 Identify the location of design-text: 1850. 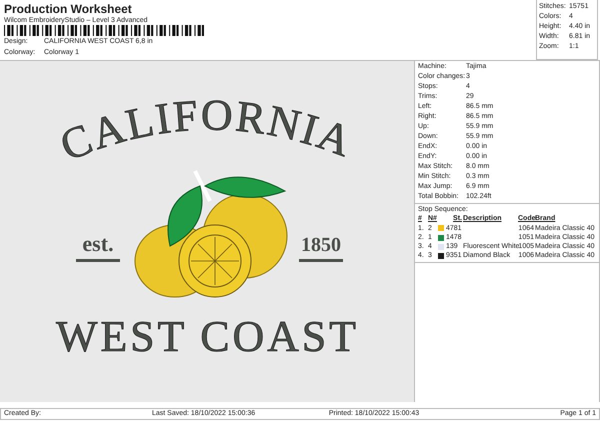
(321, 245).